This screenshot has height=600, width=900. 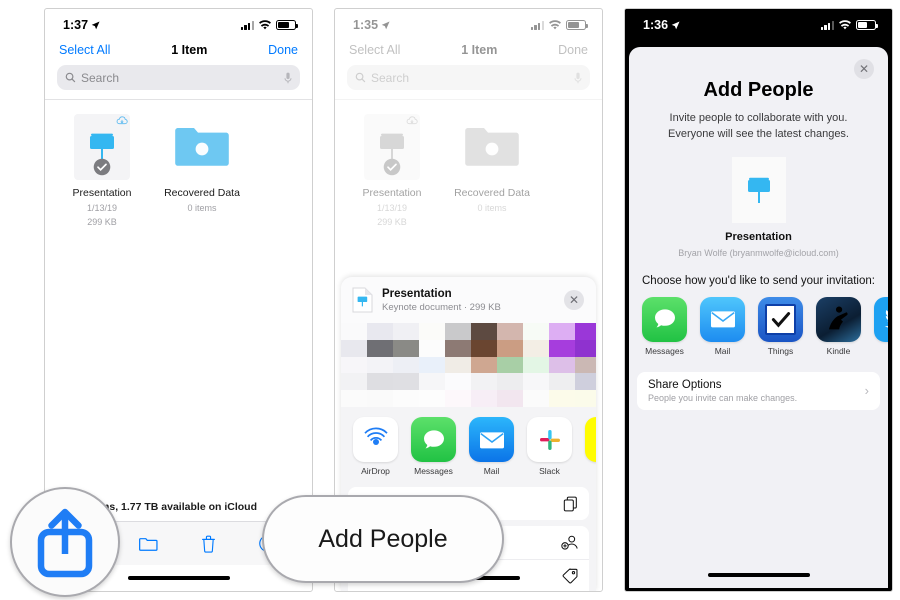 I want to click on share-app-mail: Mail, so click(x=491, y=446).